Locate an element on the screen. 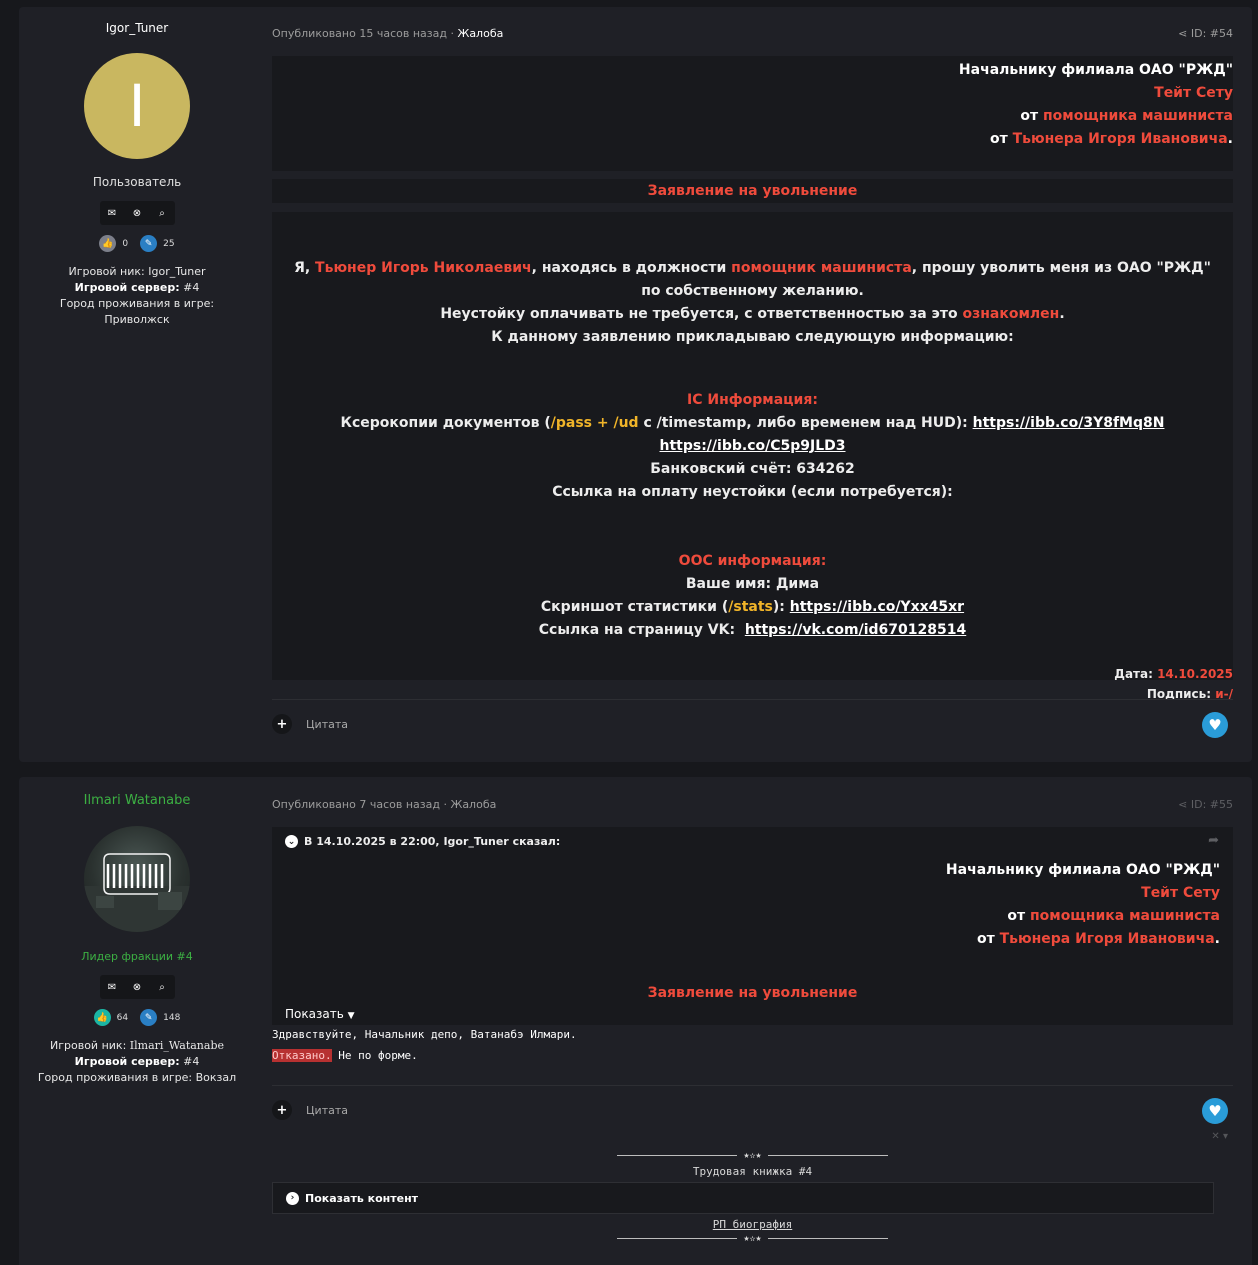 This screenshot has height=1265, width=1258. signature-title: Трудовая книжка #4 is located at coordinates (752, 1171).